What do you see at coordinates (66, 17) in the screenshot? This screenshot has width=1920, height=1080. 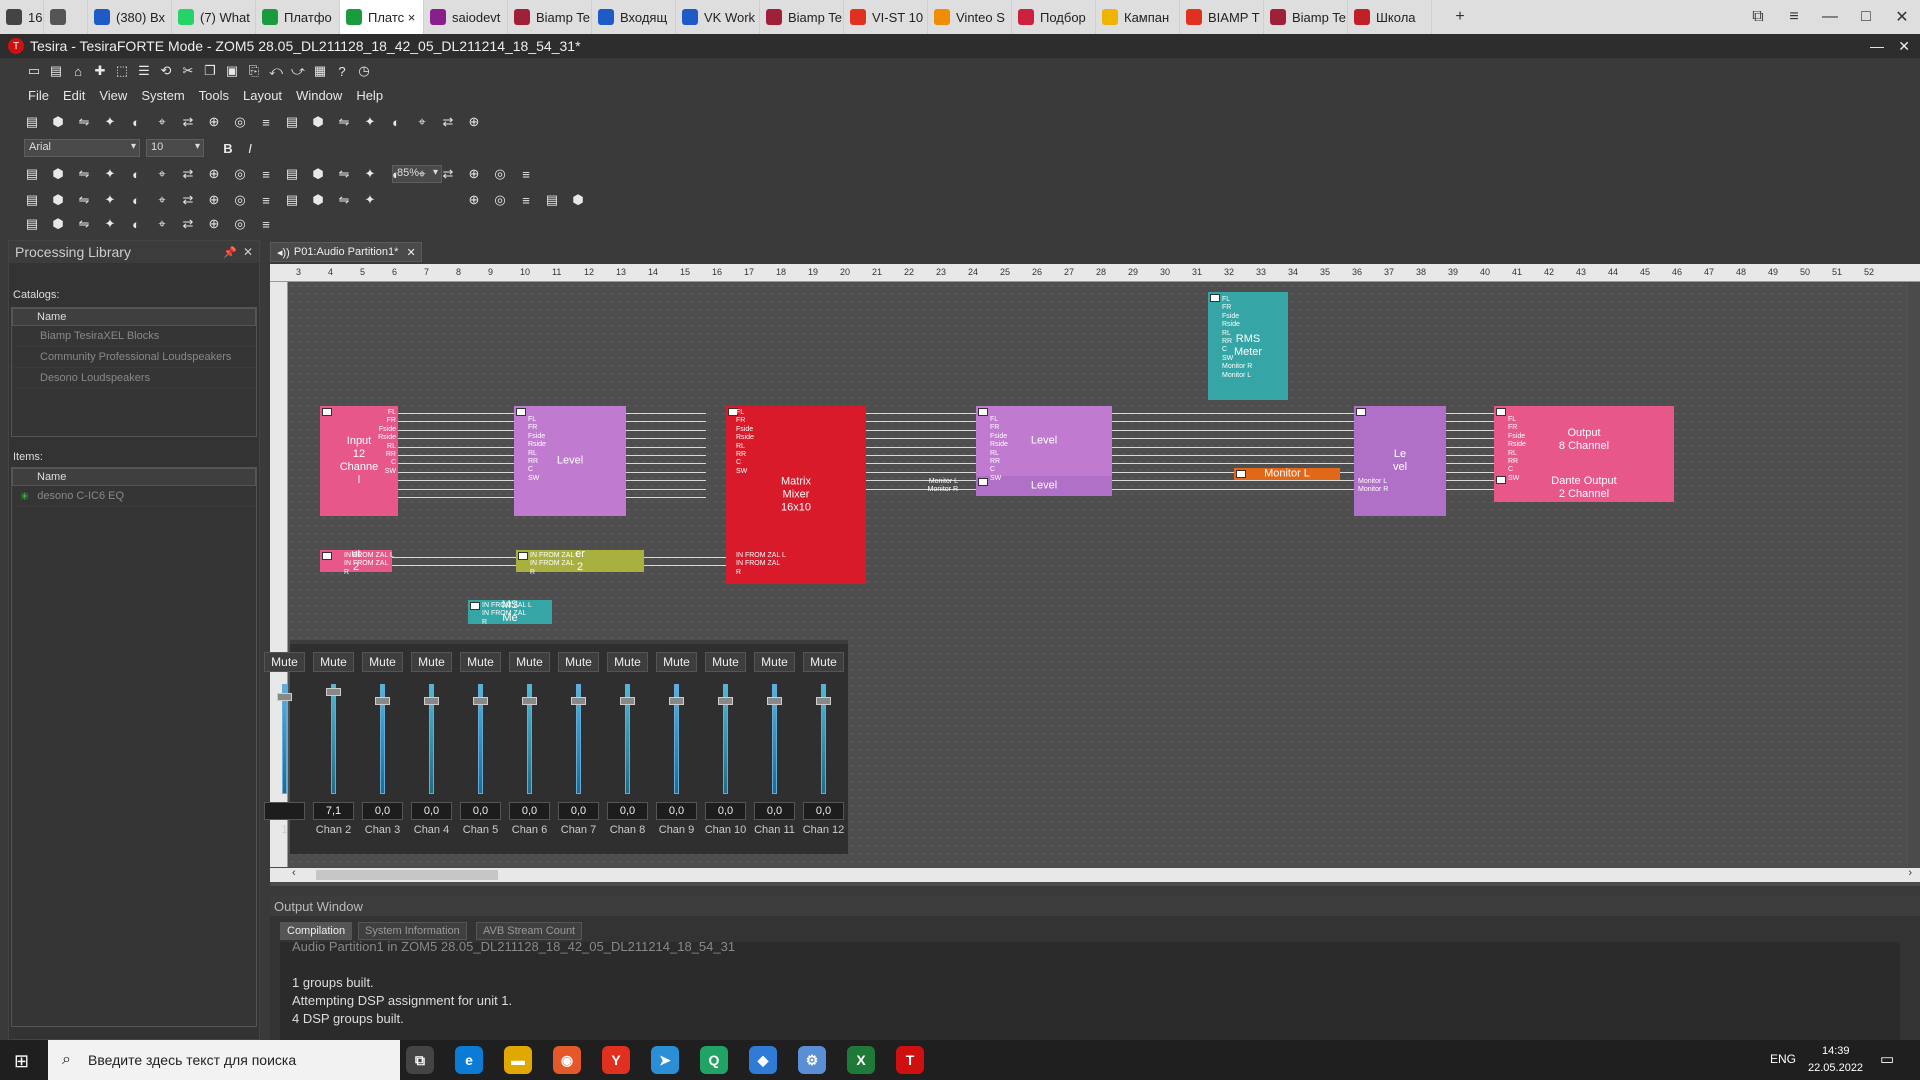 I see `browser-tab` at bounding box center [66, 17].